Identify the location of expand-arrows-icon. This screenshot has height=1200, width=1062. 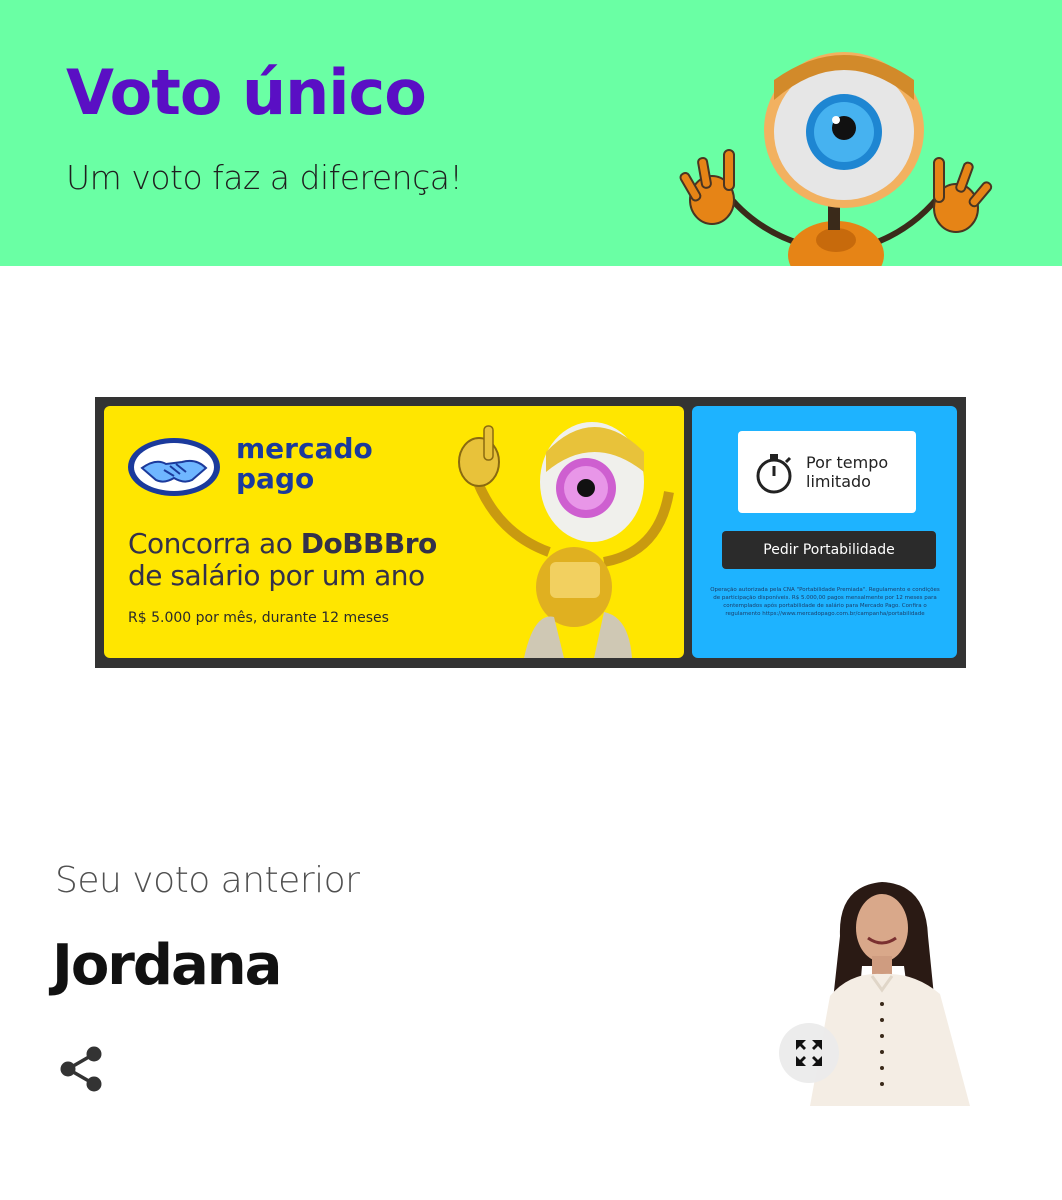
(809, 1053).